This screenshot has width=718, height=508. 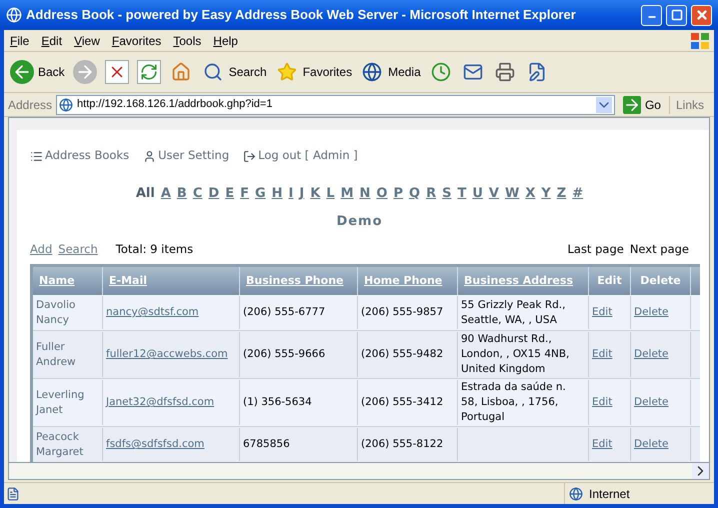 What do you see at coordinates (595, 249) in the screenshot?
I see `paging-text: Last page` at bounding box center [595, 249].